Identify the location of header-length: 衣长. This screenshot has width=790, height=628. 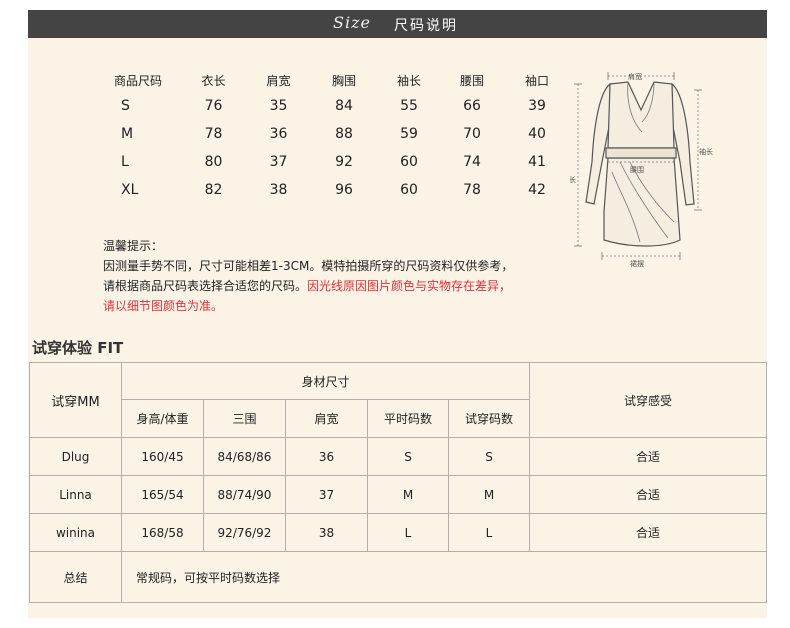
(213, 80).